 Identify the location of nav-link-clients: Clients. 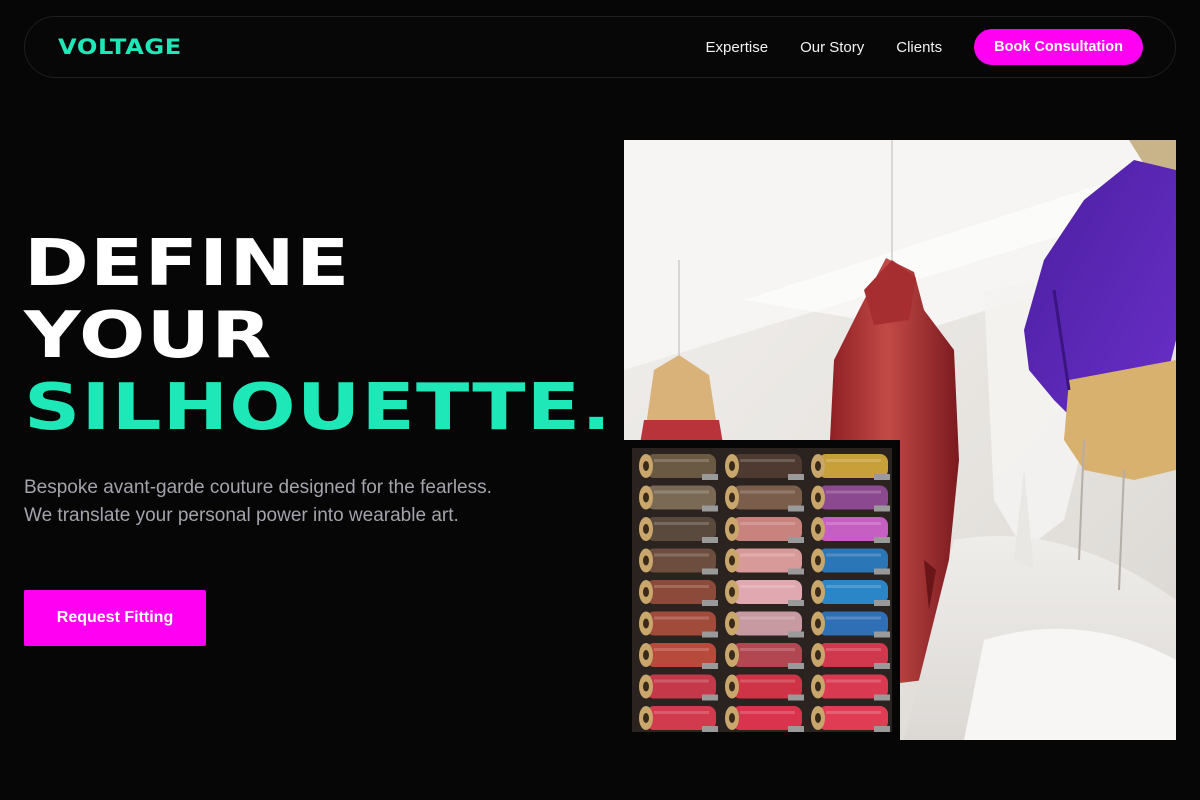
(919, 47).